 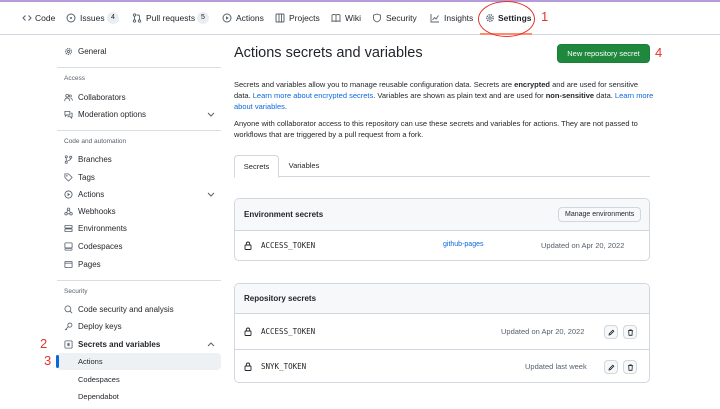 What do you see at coordinates (68, 344) in the screenshot?
I see `key-asterisk-icon` at bounding box center [68, 344].